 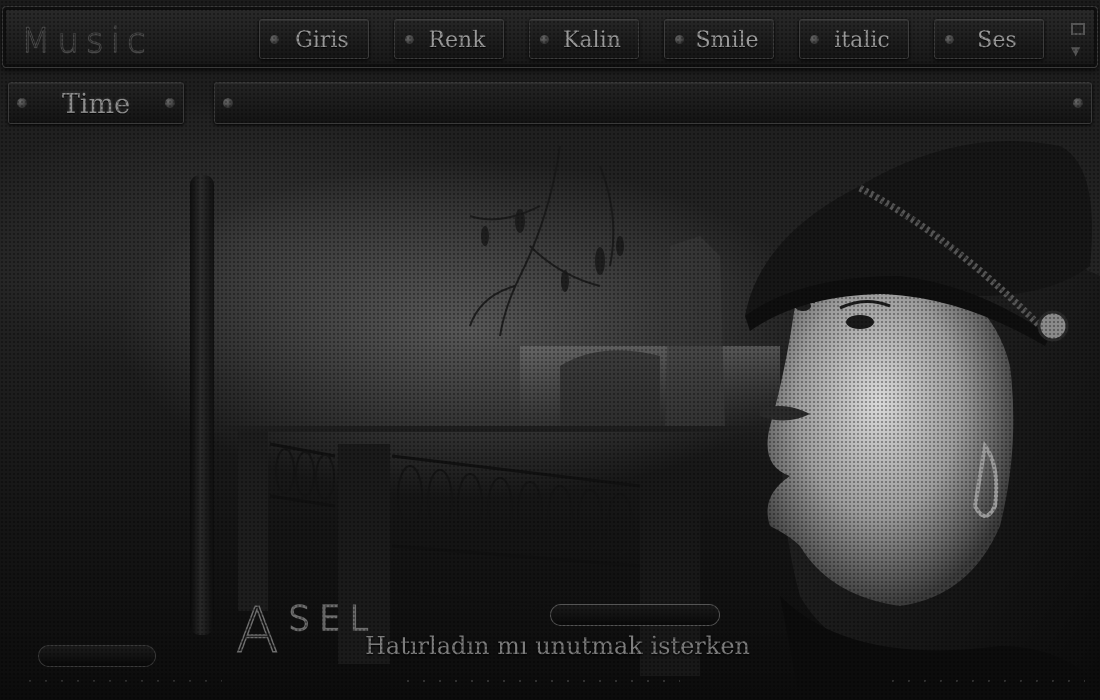 What do you see at coordinates (592, 40) in the screenshot?
I see `nav-button-label: Kalin` at bounding box center [592, 40].